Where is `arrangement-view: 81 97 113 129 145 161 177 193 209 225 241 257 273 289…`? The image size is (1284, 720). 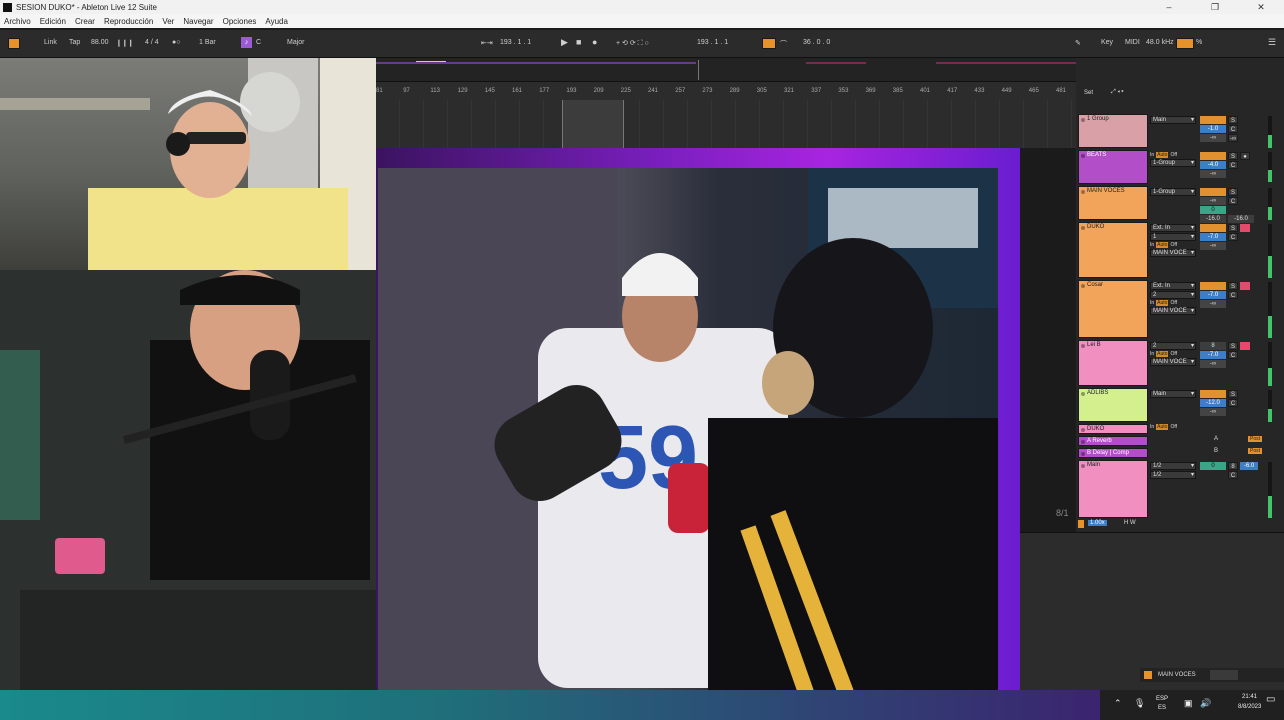 arrangement-view: 81 97 113 129 145 161 177 193 209 225 241 257 273 289… is located at coordinates (726, 103).